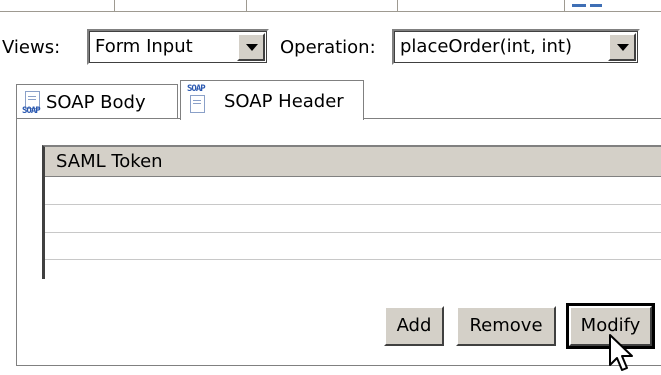  I want to click on table-header: SAML Token, so click(353, 162).